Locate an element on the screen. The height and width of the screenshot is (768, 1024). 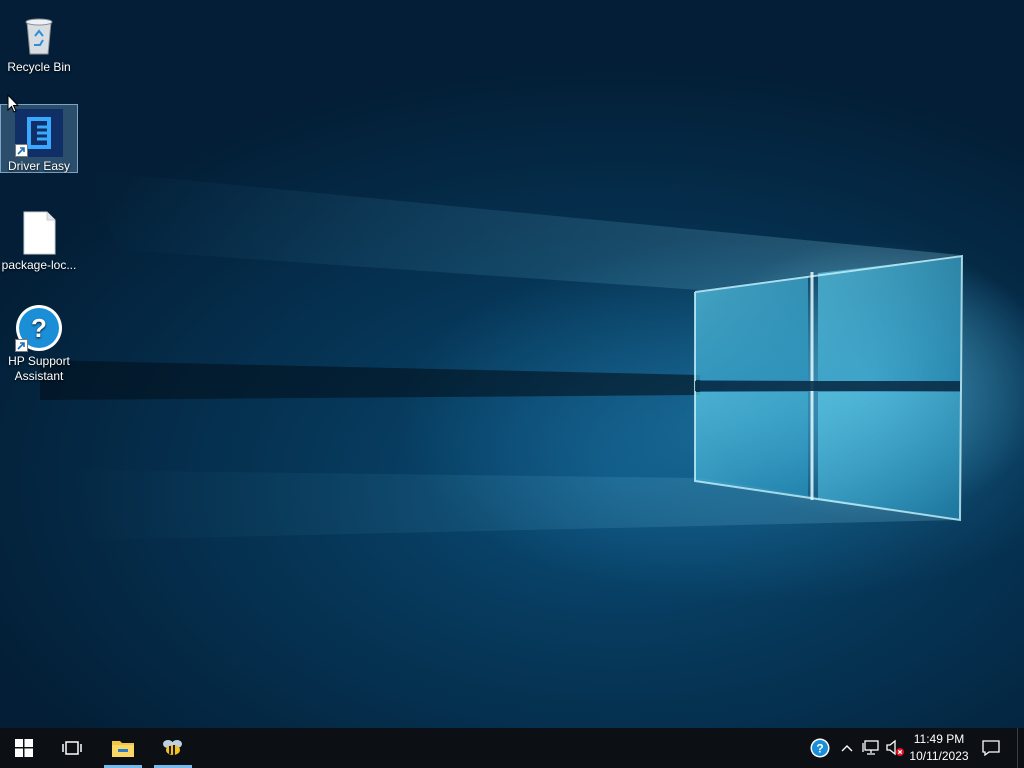
help-circle-icon: ? is located at coordinates (39, 328).